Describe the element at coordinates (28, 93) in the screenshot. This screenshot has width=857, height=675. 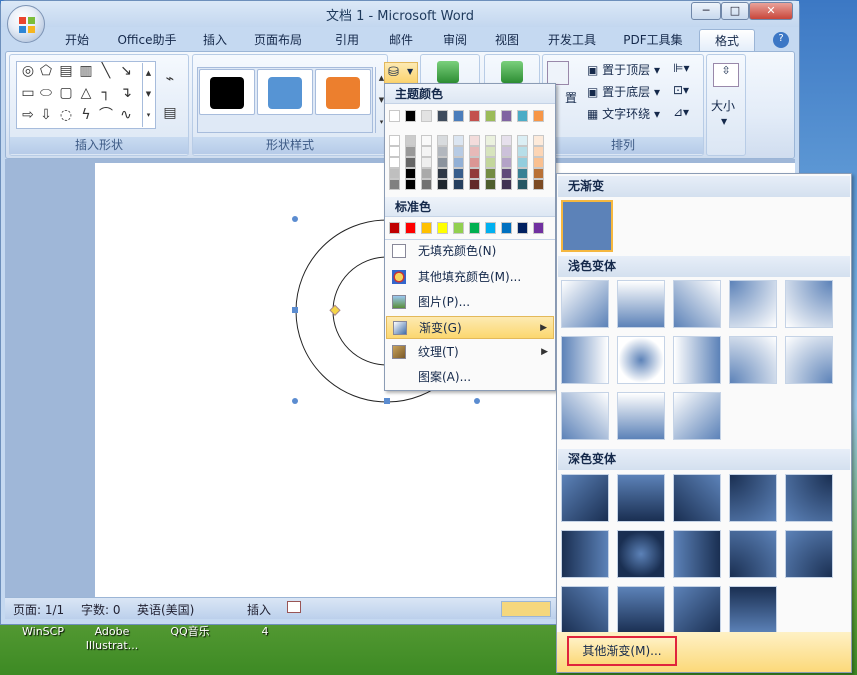
I see `rect-shape-icon: ▭` at that location.